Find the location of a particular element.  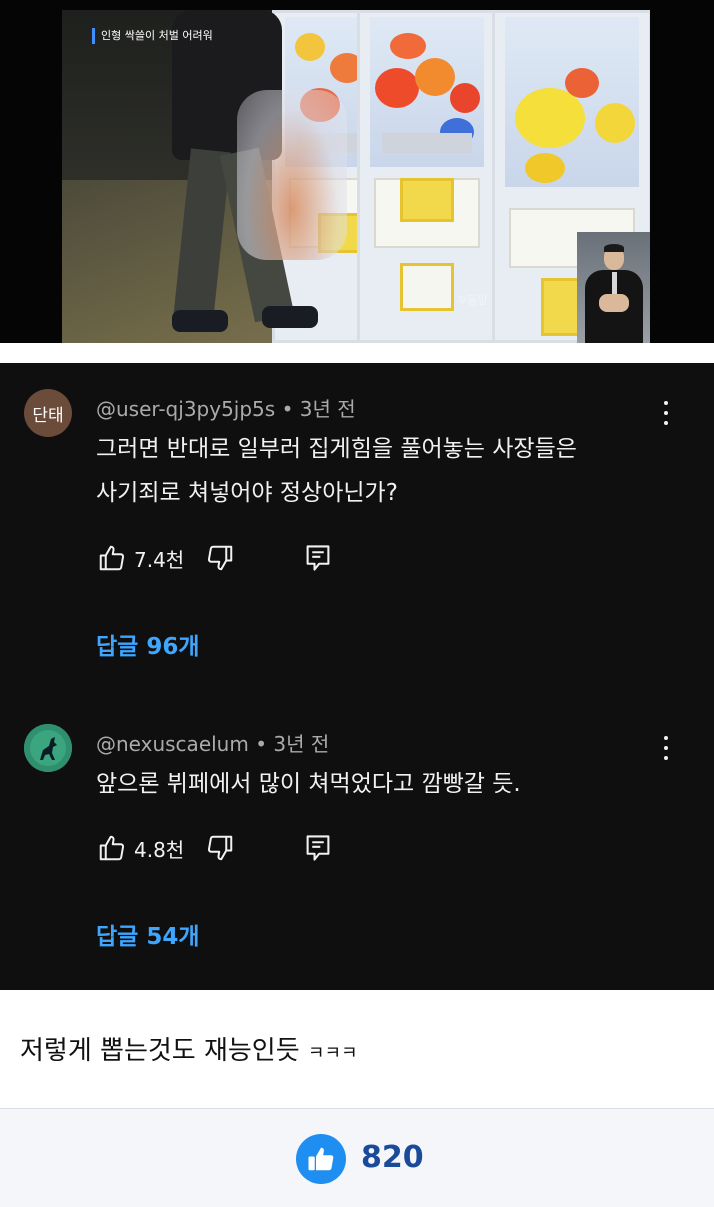

comment-line: 그러면 반대로 일부러 집게힘을 풀어놓는 사장들은 is located at coordinates (336, 449).